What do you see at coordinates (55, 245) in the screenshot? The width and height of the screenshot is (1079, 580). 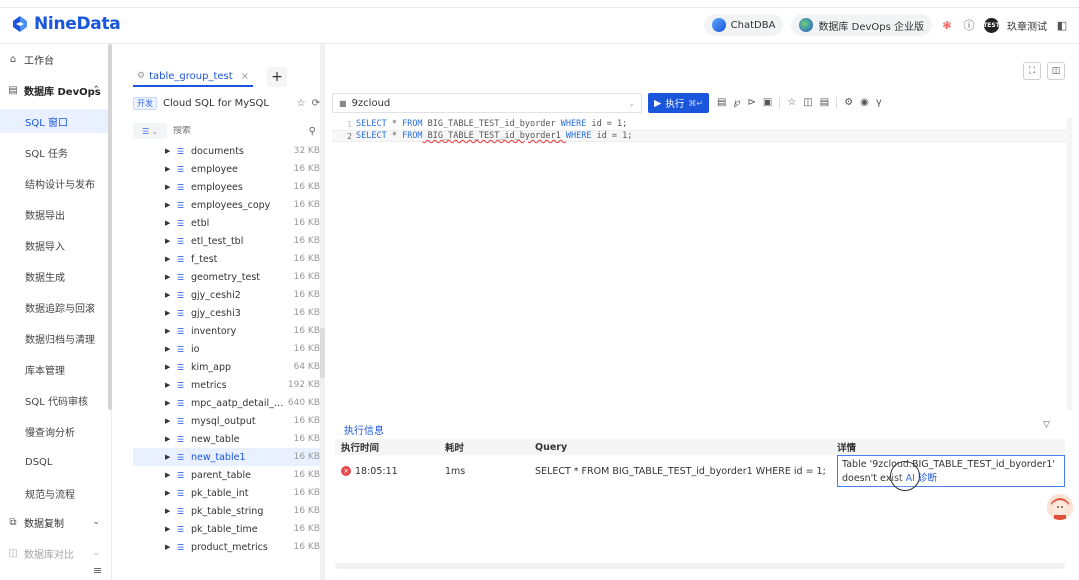 I see `nav-item-data-import: 数据导入` at bounding box center [55, 245].